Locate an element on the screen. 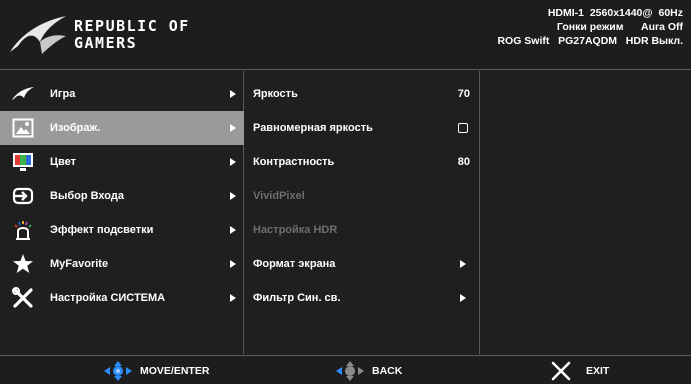  main-menu-item-myfavorite: MyFavorite is located at coordinates (122, 264).